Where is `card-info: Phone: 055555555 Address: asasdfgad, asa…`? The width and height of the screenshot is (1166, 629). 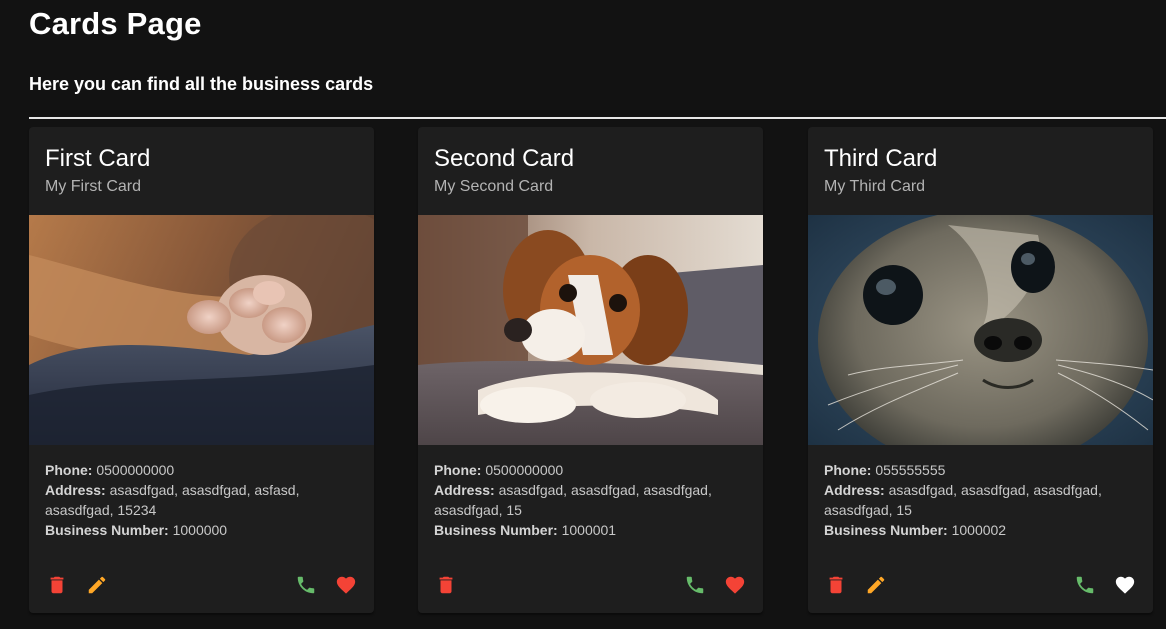 card-info: Phone: 055555555 Address: asasdfgad, asa… is located at coordinates (974, 500).